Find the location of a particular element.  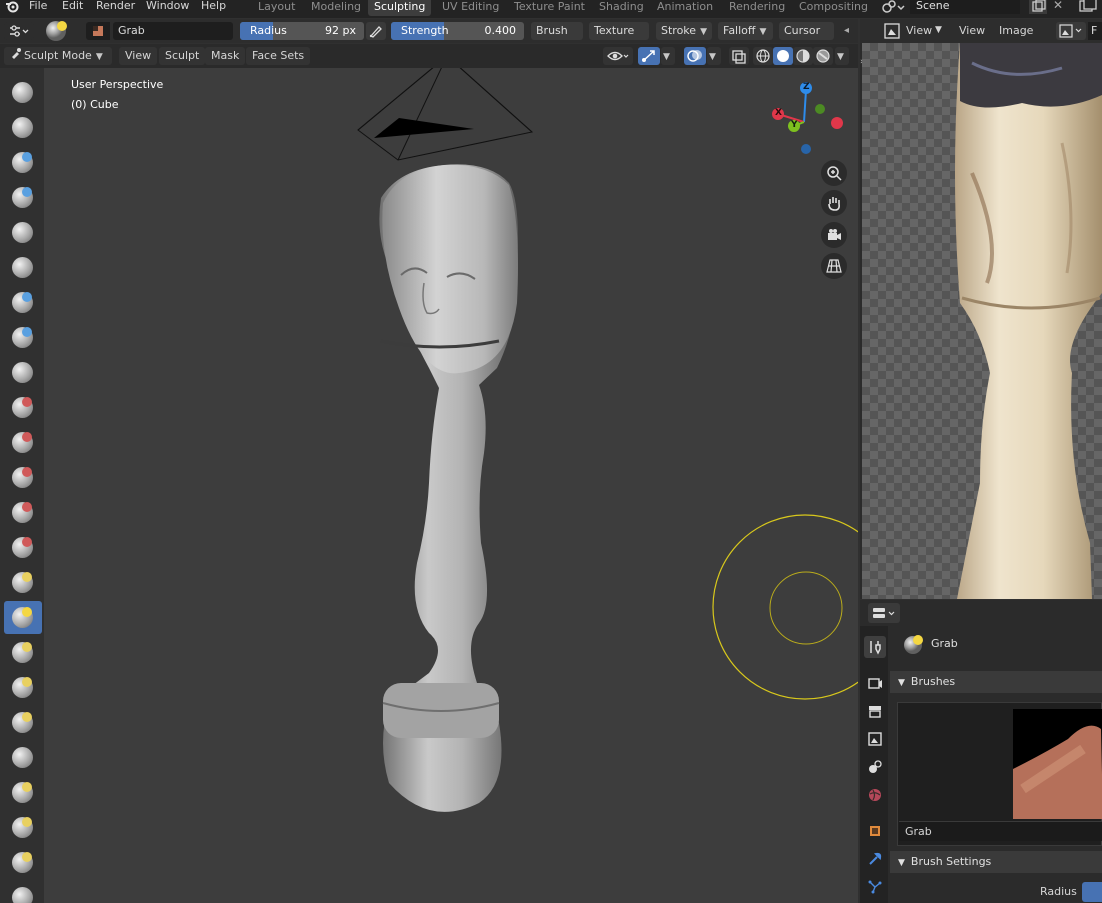

scene-name-field: Scene is located at coordinates (965, 7).